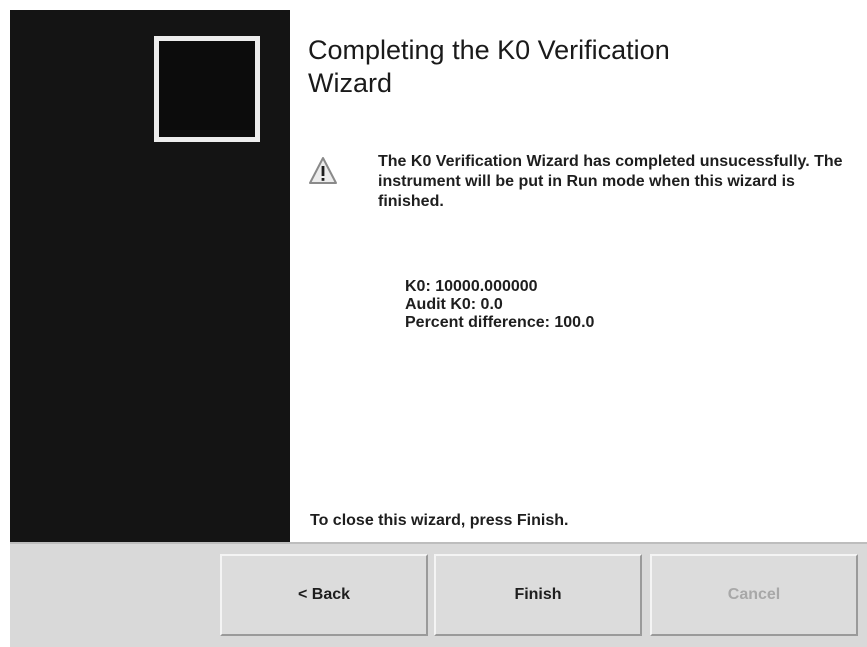  What do you see at coordinates (754, 595) in the screenshot?
I see `cancel-button: Cancel` at bounding box center [754, 595].